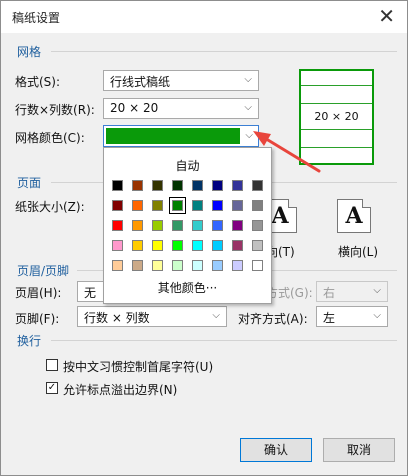  What do you see at coordinates (181, 108) in the screenshot?
I see `rows-cols-select: 20 × 20 ⌵` at bounding box center [181, 108].